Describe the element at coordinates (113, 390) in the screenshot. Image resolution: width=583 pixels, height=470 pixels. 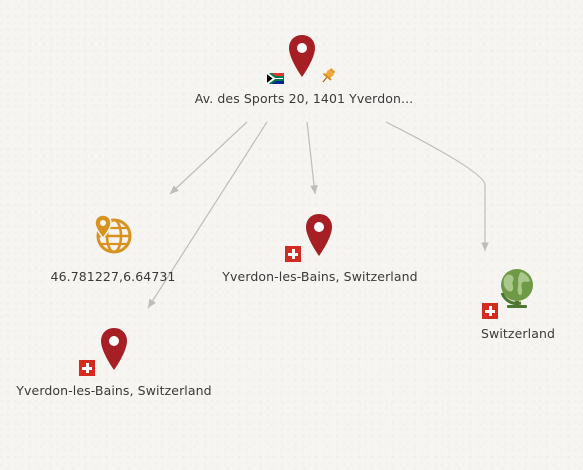
I see `city-left-label: Yverdon-les-Bains, Switzerland` at that location.